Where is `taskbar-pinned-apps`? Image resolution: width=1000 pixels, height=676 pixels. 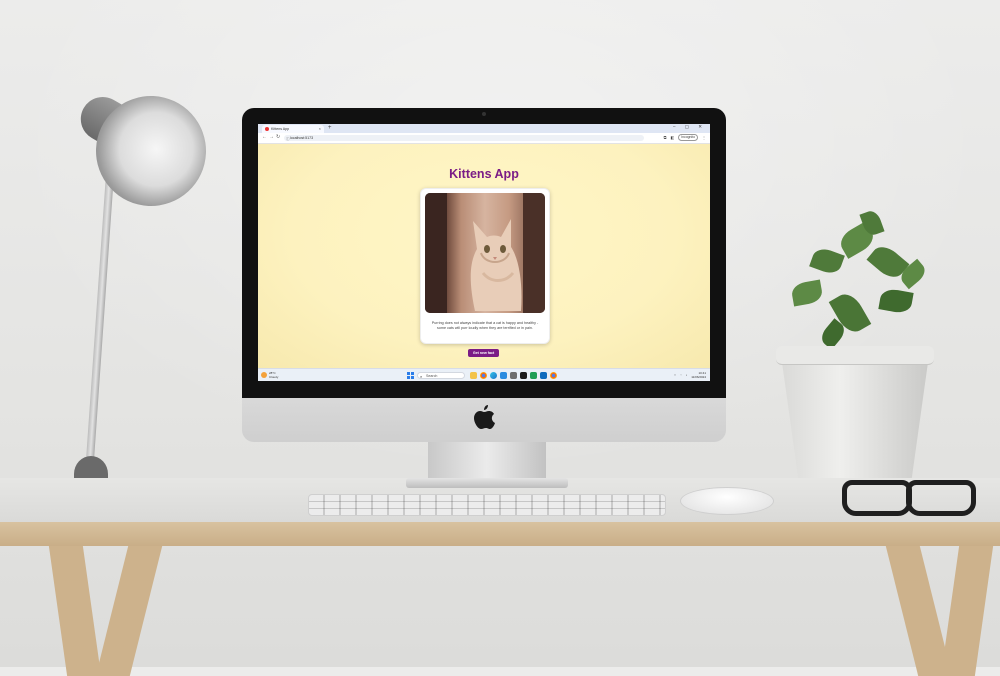
taskbar-pinned-apps is located at coordinates (513, 375).